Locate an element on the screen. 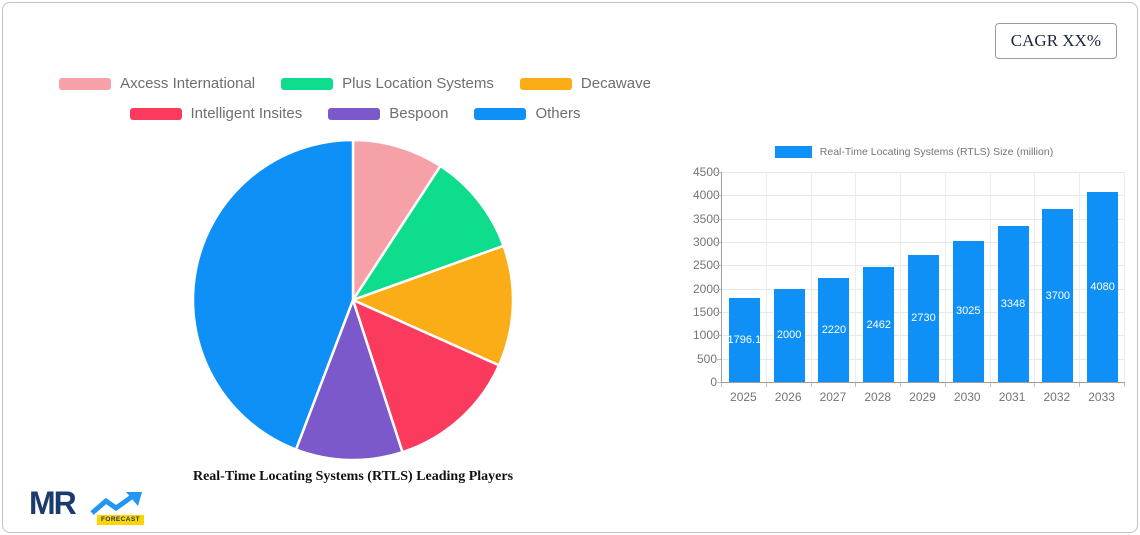  x-axis-label: 2032 is located at coordinates (1057, 397).